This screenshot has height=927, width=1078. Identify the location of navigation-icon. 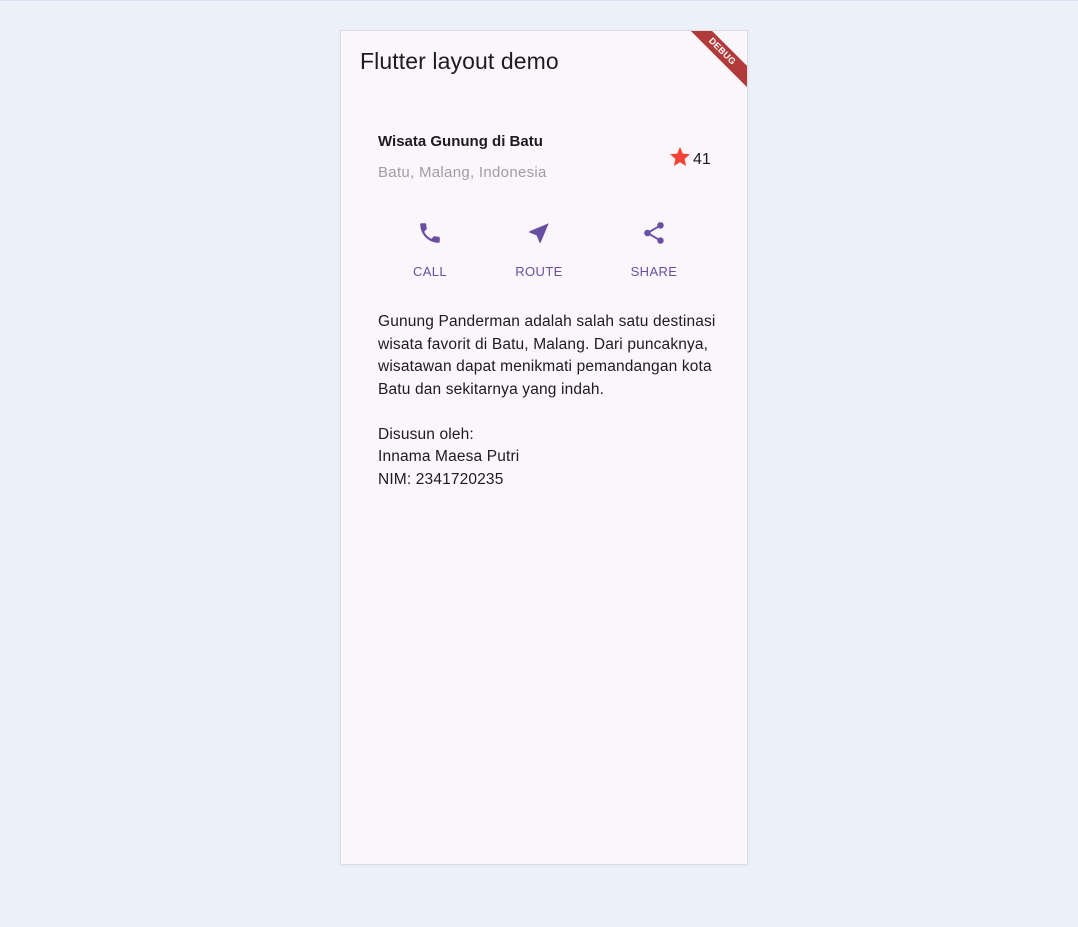
(539, 235).